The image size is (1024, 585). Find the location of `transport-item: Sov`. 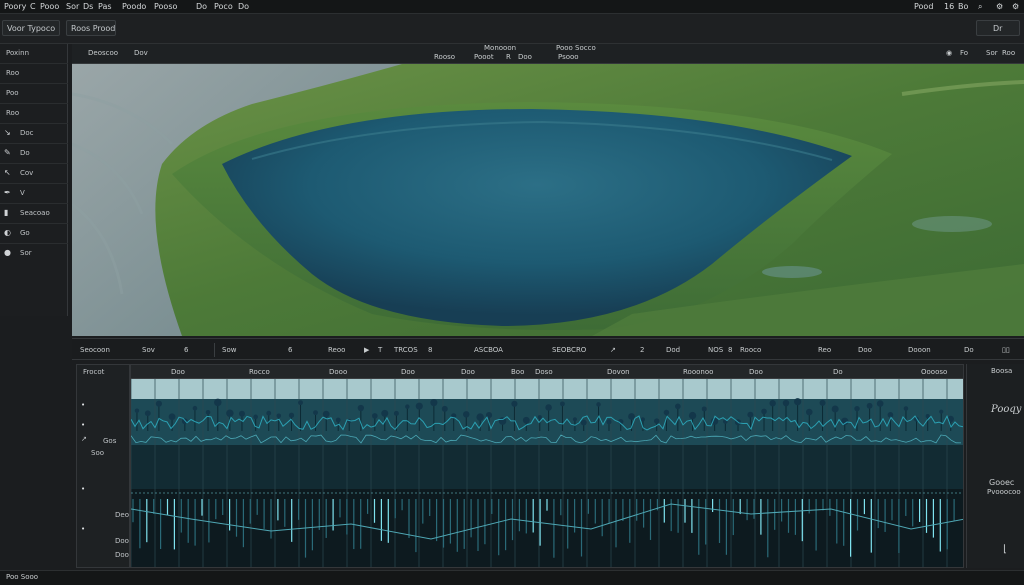

transport-item: Sov is located at coordinates (148, 350).